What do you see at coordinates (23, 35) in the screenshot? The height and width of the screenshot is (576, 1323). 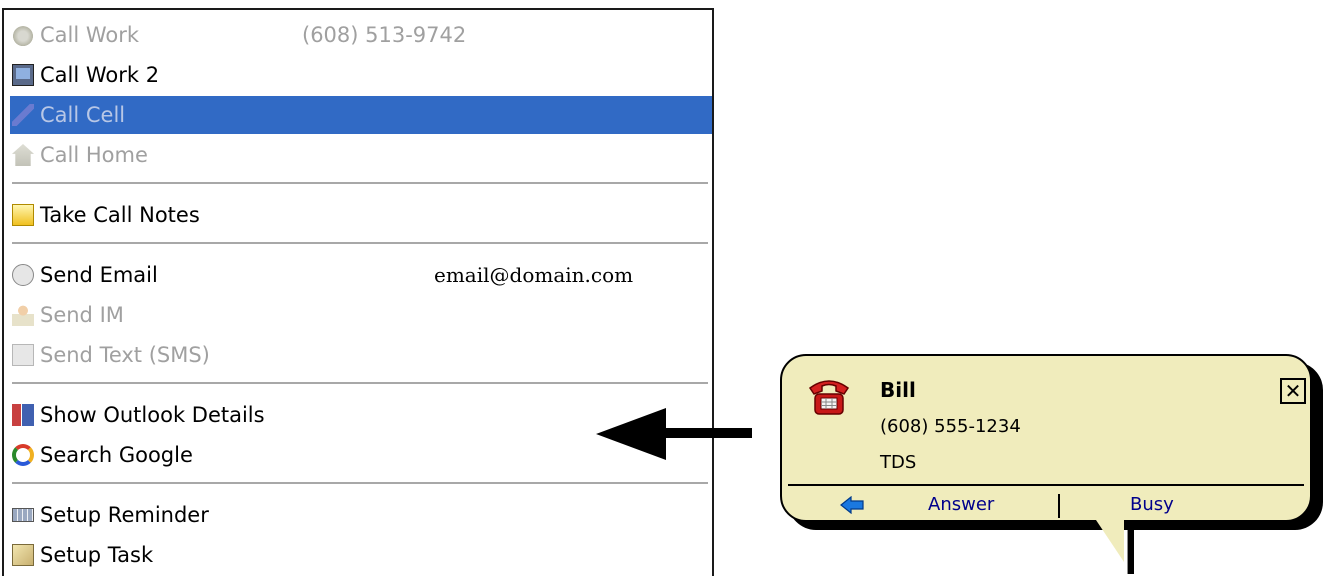 I see `phone-icon` at bounding box center [23, 35].